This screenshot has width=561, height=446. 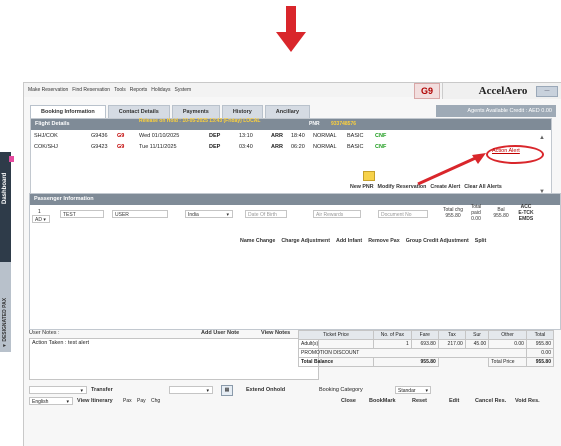 What do you see at coordinates (419, 401) in the screenshot?
I see `reset-button: Reset` at bounding box center [419, 401].